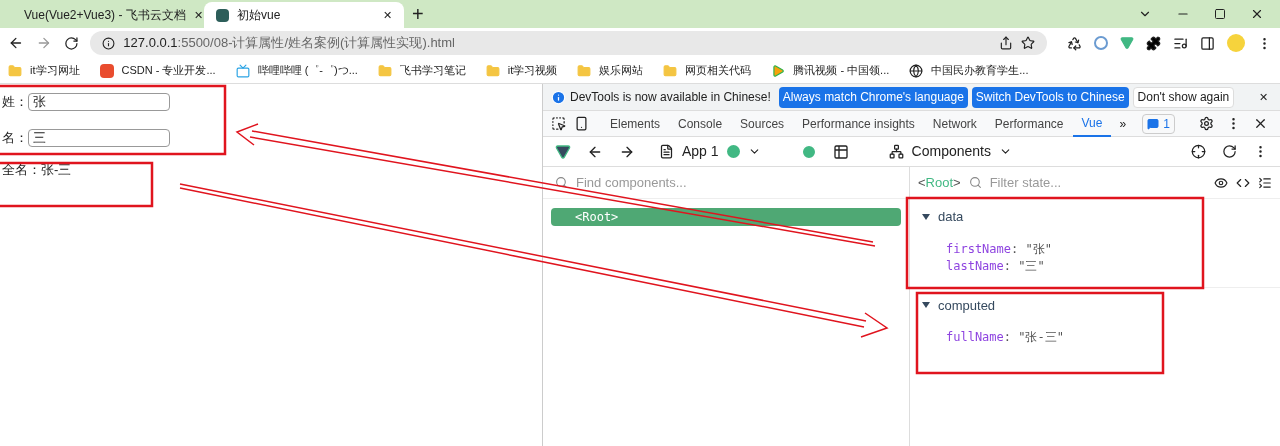  Describe the element at coordinates (1050, 97) in the screenshot. I see `banner-button: Switch DevTools to Chinese` at that location.